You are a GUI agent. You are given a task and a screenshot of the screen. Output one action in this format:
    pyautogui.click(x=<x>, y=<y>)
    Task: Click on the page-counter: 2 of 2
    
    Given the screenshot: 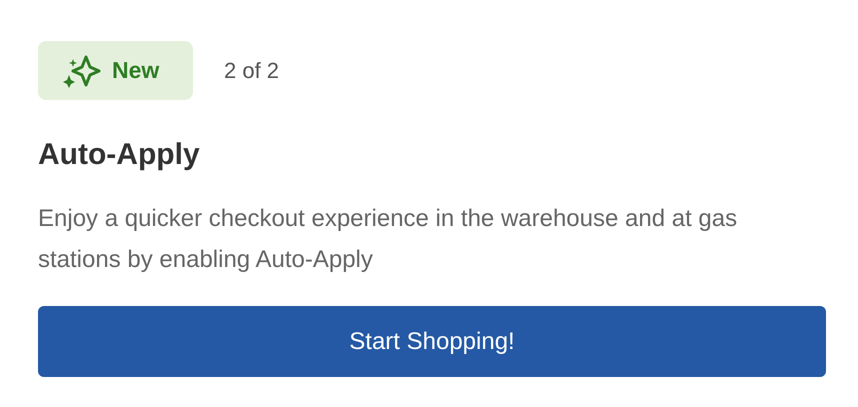 What is the action you would take?
    pyautogui.click(x=252, y=71)
    